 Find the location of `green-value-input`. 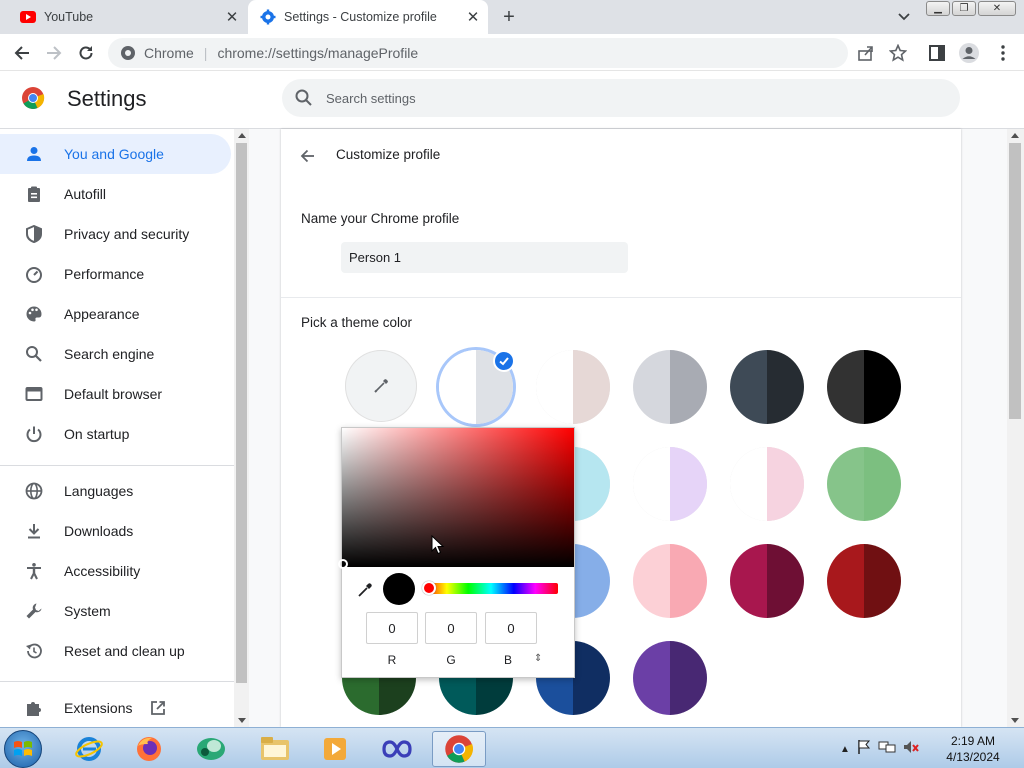

green-value-input is located at coordinates (451, 628).